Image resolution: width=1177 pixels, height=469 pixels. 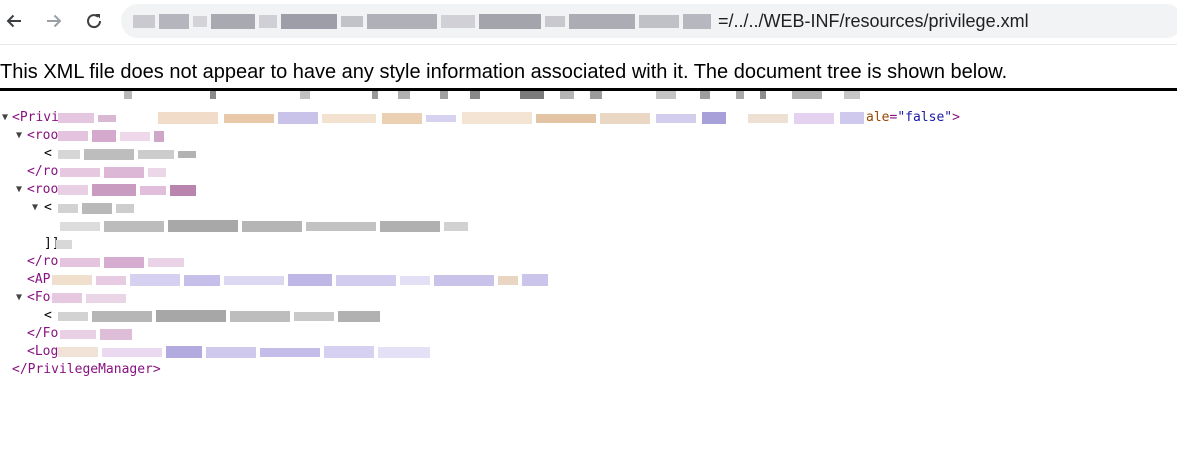 I want to click on element-open-tag: <Fo, so click(x=39, y=297).